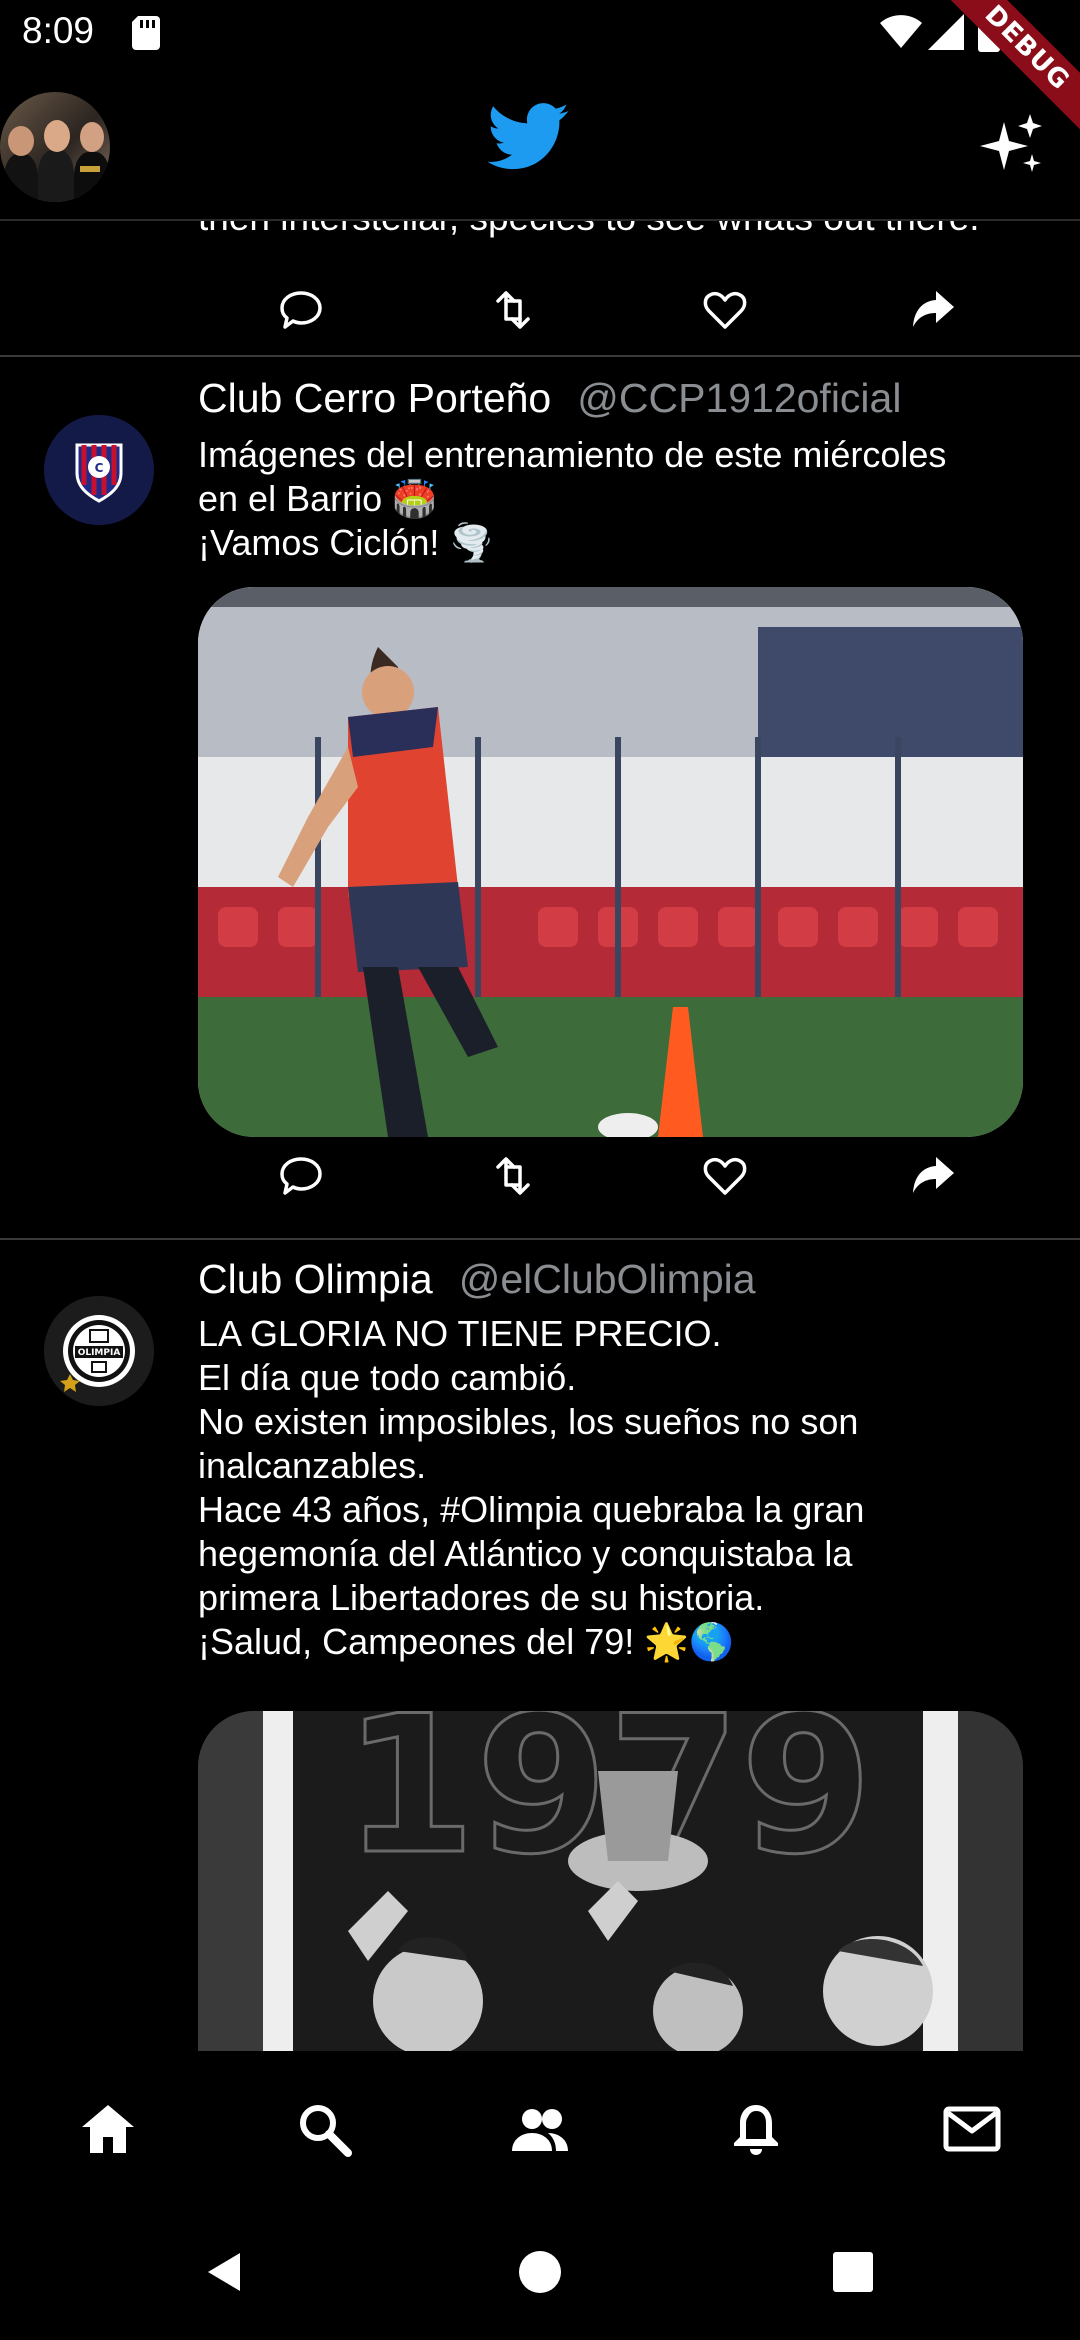 The width and height of the screenshot is (1080, 2340). I want to click on tweet-text-line: primera Libertadores de su historia., so click(481, 1597).